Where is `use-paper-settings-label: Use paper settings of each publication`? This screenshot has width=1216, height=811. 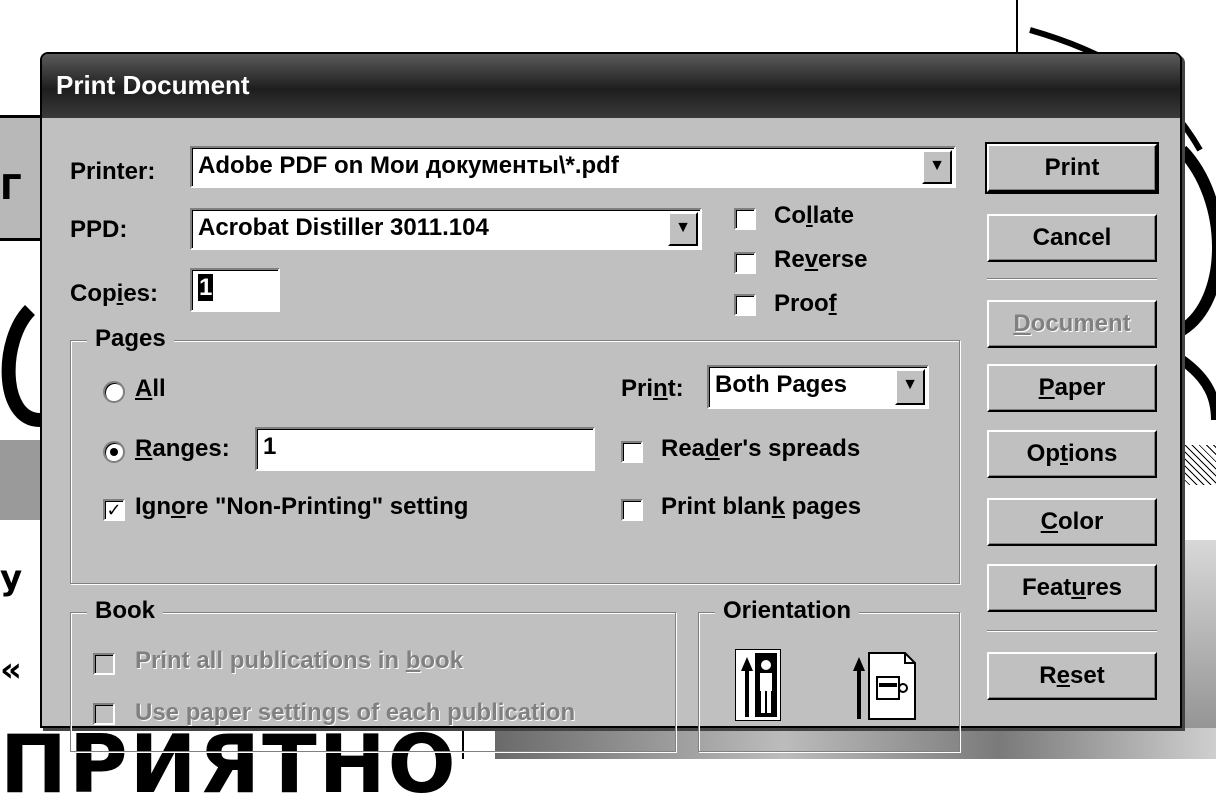
use-paper-settings-label: Use paper settings of each publication is located at coordinates (355, 712).